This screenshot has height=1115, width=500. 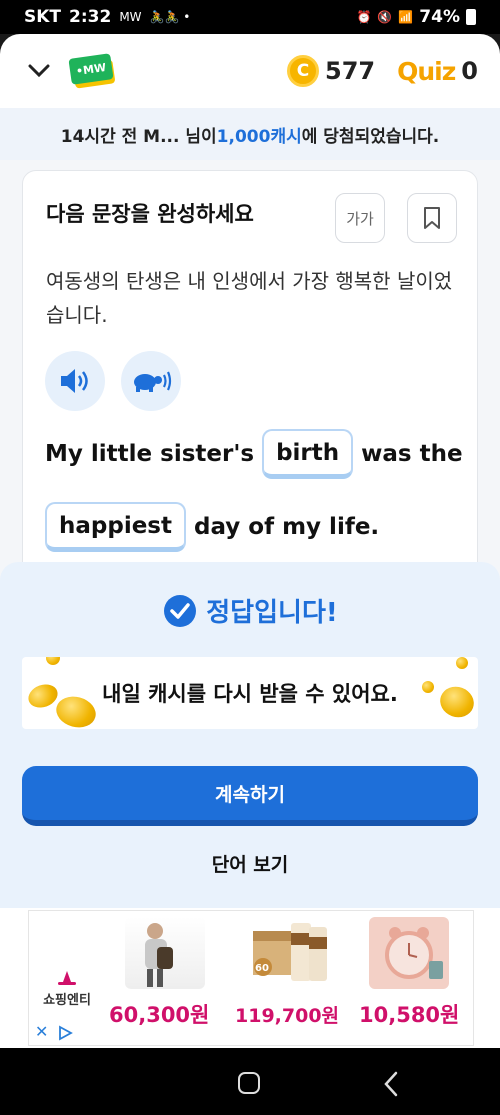 What do you see at coordinates (409, 1015) in the screenshot?
I see `product-price: 10,580원` at bounding box center [409, 1015].